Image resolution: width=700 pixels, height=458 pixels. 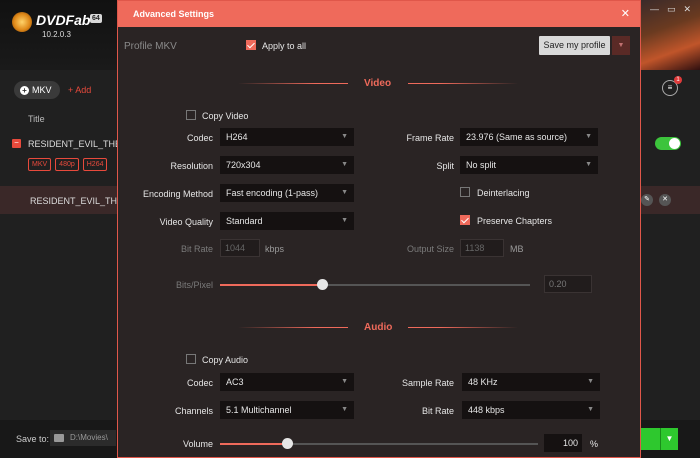 I want to click on profile-menu-chevron-icon: ▼, so click(x=621, y=45).